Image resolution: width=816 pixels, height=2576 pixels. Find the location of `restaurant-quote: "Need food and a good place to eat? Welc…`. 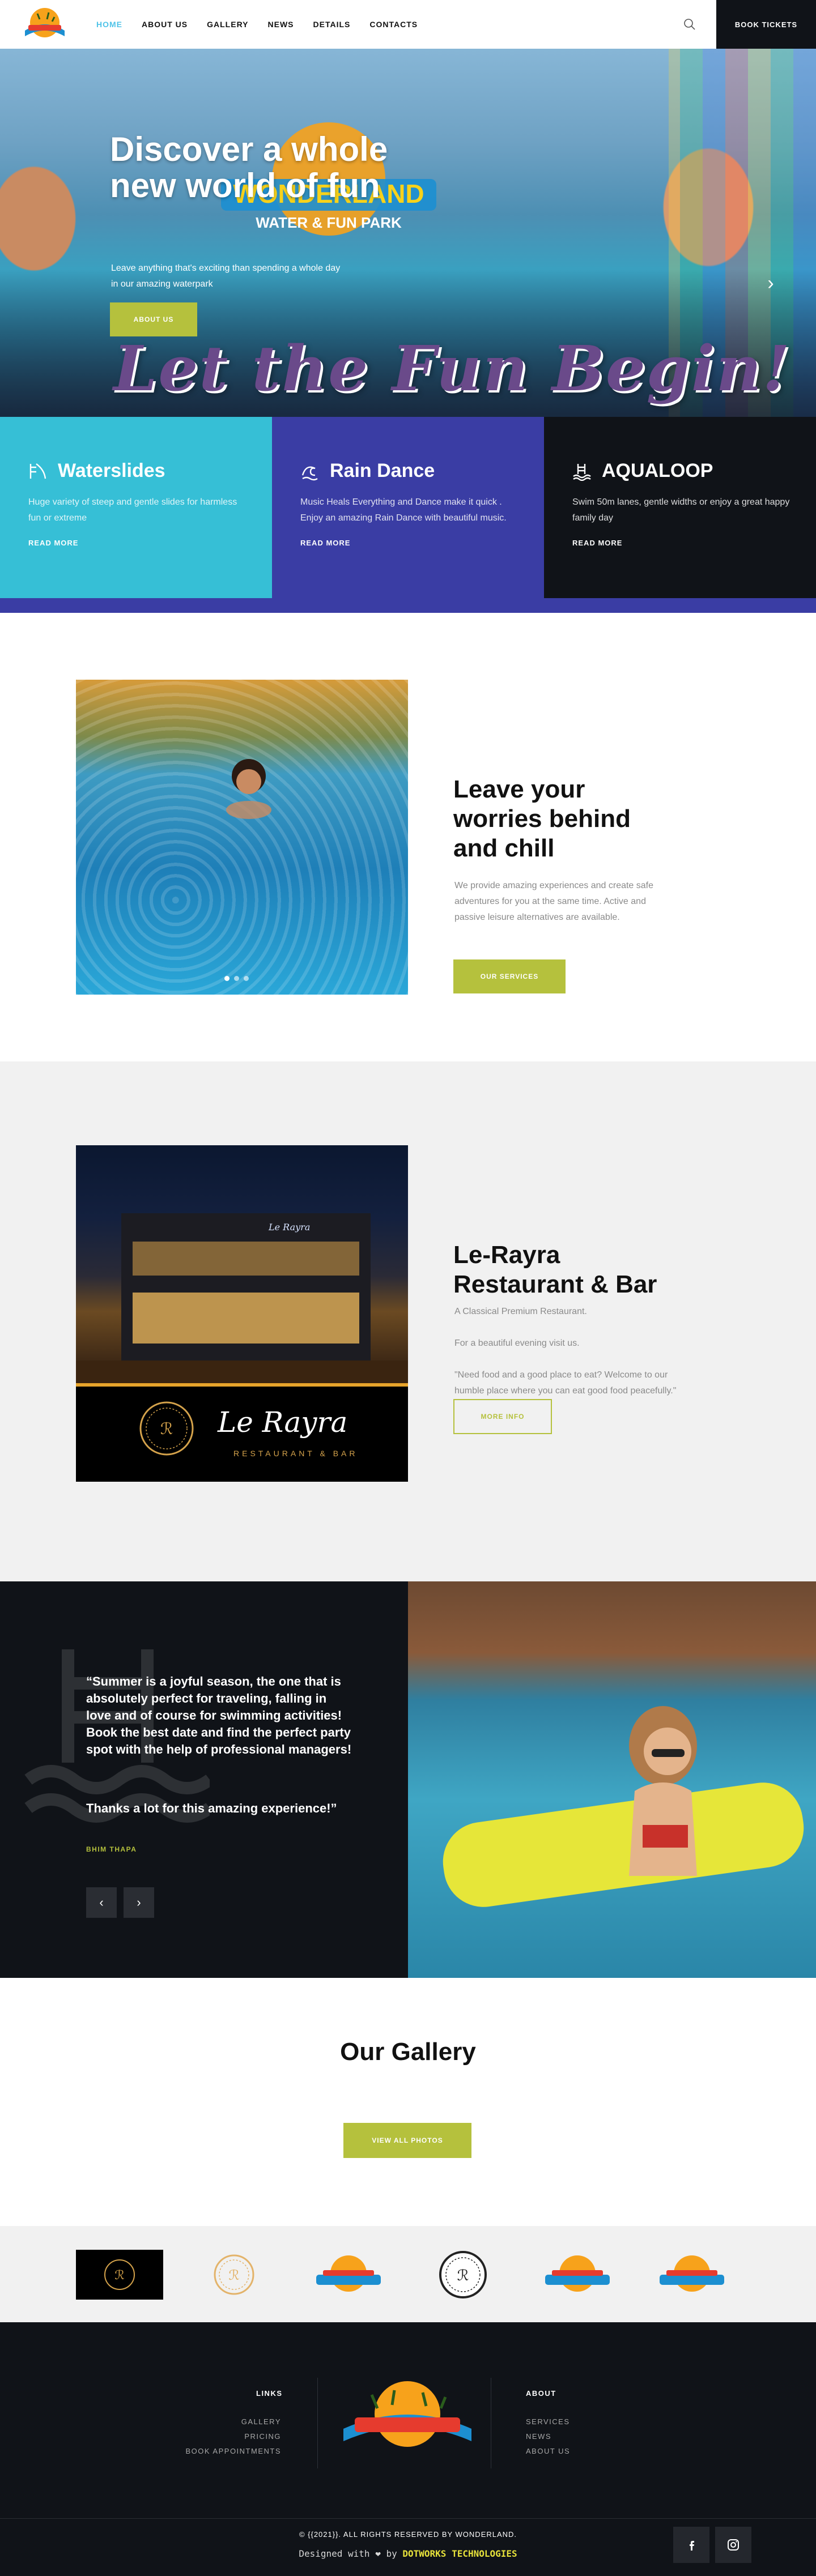

restaurant-quote: "Need food and a good place to eat? Welc… is located at coordinates (565, 1383).